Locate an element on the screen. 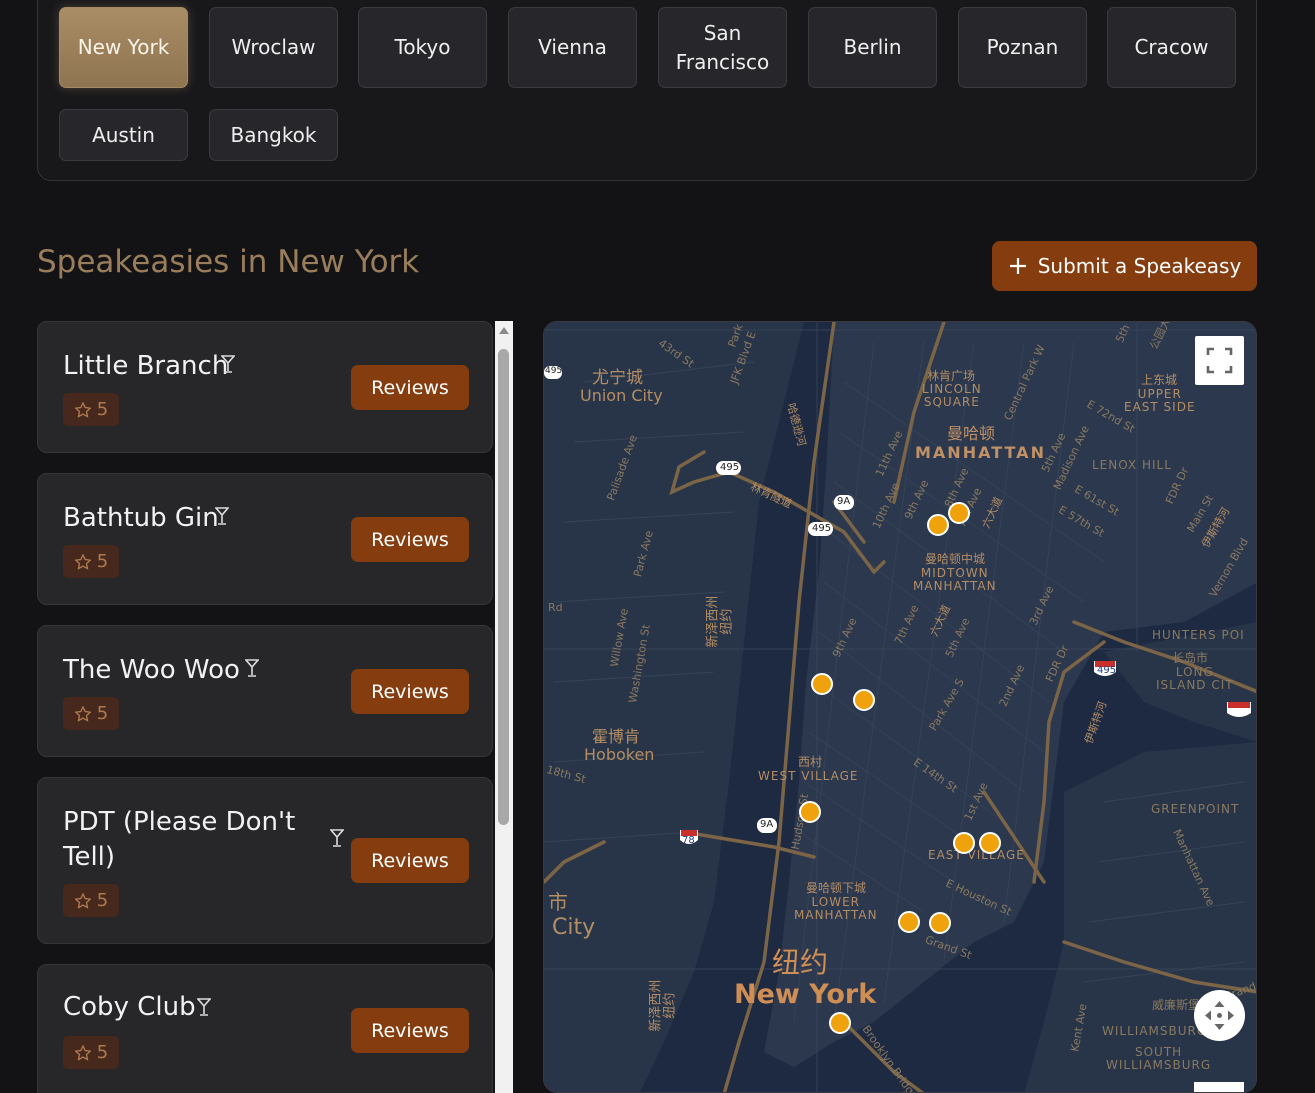  city-button-cracow: Cracow is located at coordinates (1171, 47).